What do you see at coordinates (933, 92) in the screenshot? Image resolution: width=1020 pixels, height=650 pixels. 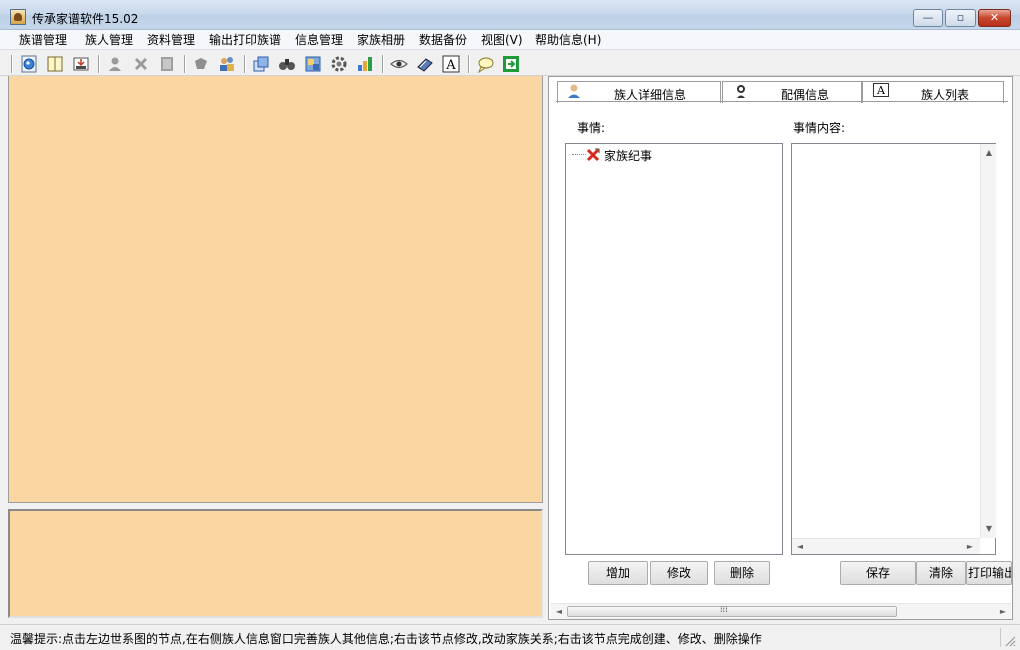 I see `tab-member-list: A 族人列表` at bounding box center [933, 92].